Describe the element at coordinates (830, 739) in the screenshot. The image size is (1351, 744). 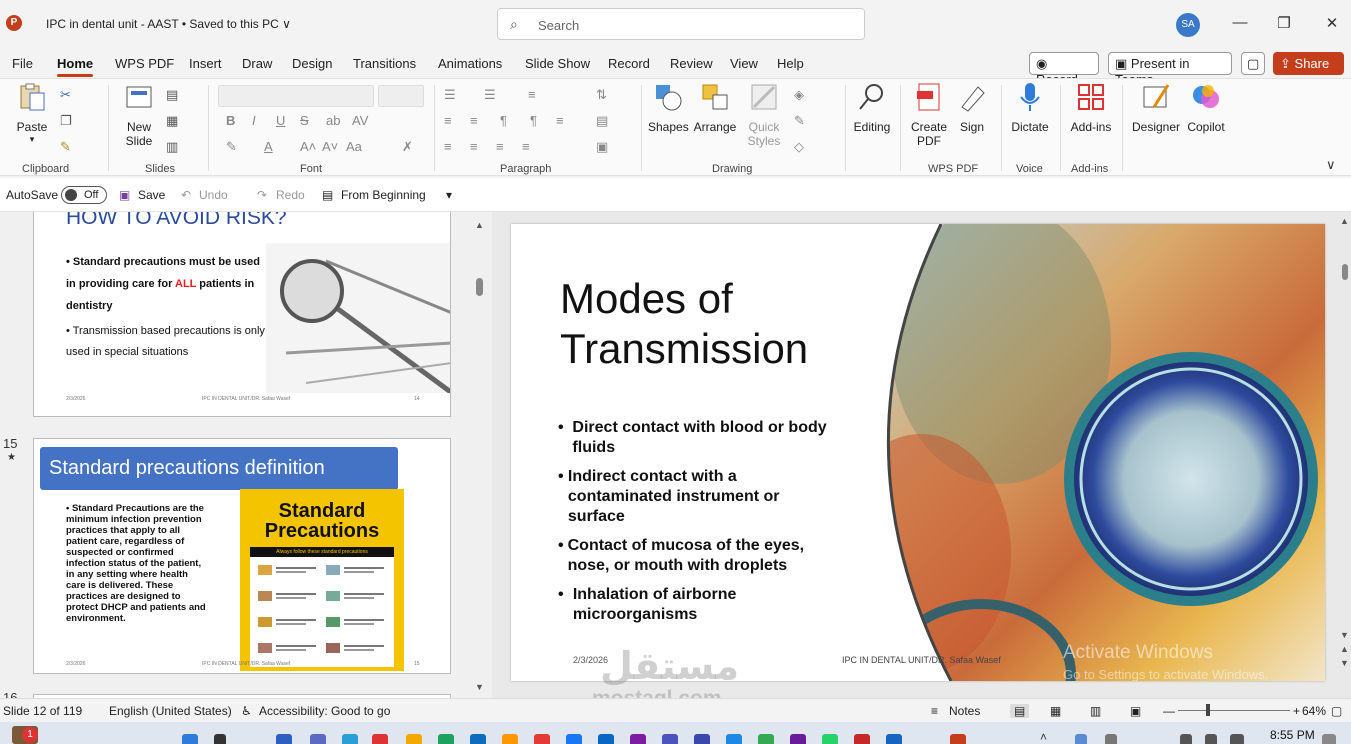
I see `whatsapp-icon` at that location.